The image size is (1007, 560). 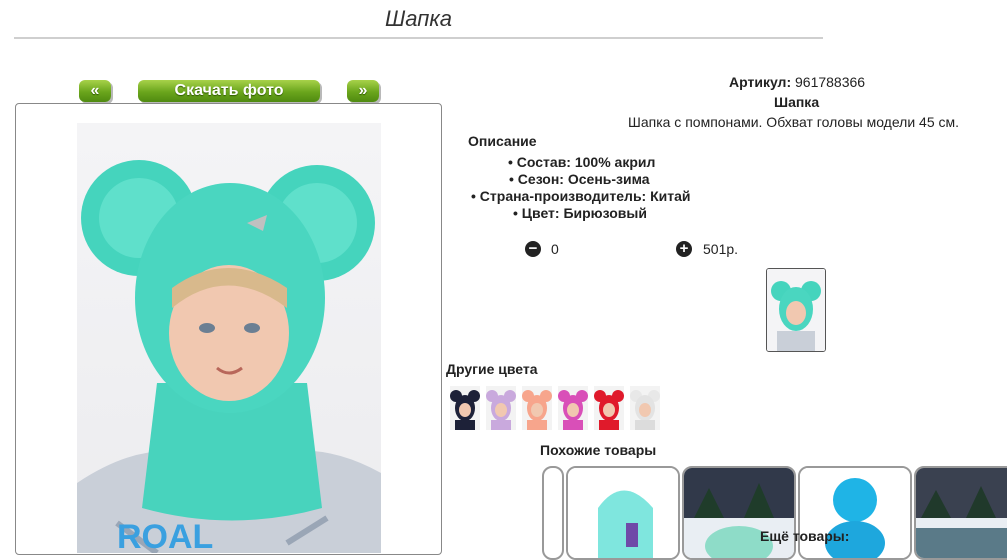 I want to click on color-swatch-pink, so click(x=573, y=408).